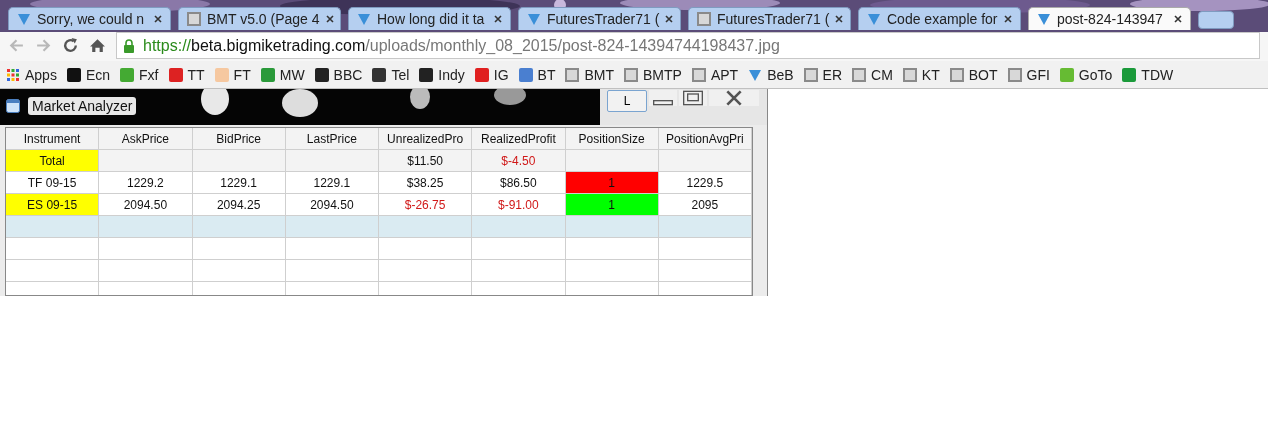 The height and width of the screenshot is (421, 1268). Describe the element at coordinates (426, 161) in the screenshot. I see `table-cell: $11.50` at that location.